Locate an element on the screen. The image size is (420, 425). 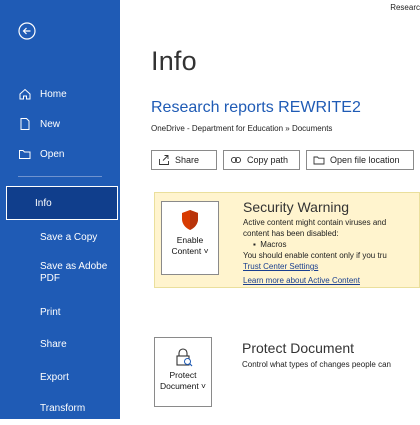
share-label: Share is located at coordinates (187, 160).